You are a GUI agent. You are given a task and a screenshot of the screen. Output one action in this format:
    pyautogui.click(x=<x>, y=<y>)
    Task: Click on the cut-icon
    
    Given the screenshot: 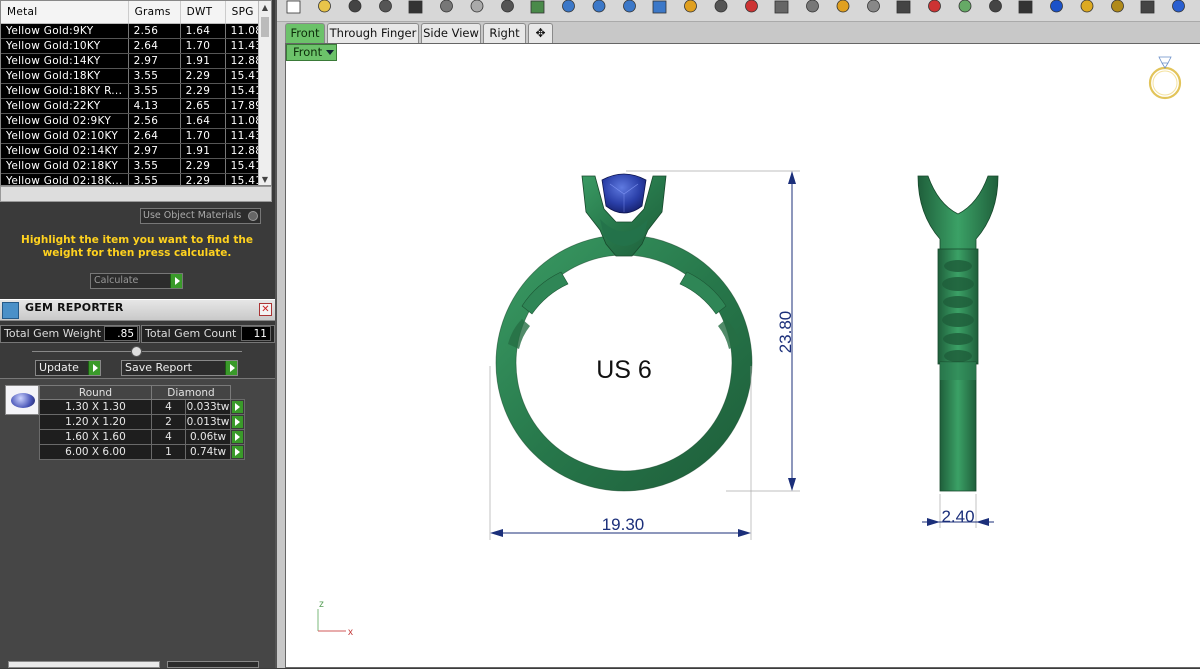 What is the action you would take?
    pyautogui.click(x=415, y=7)
    